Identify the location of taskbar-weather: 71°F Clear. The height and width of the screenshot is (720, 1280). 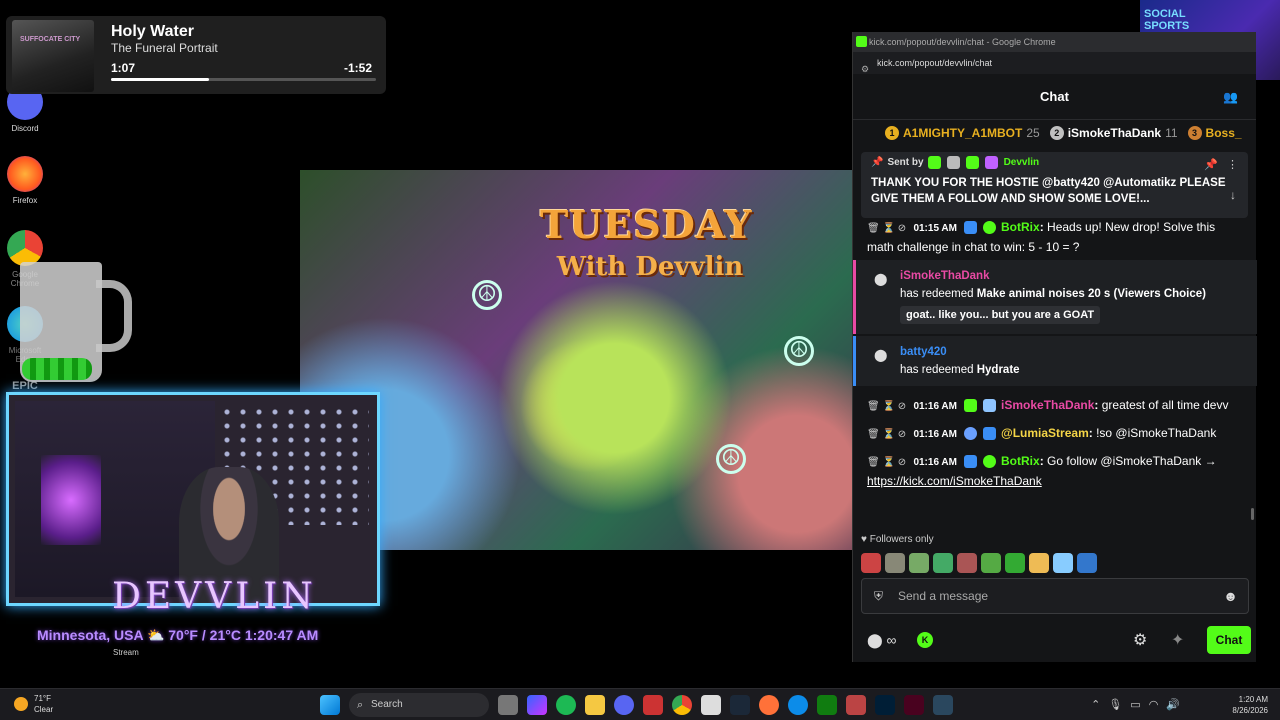
(33, 704).